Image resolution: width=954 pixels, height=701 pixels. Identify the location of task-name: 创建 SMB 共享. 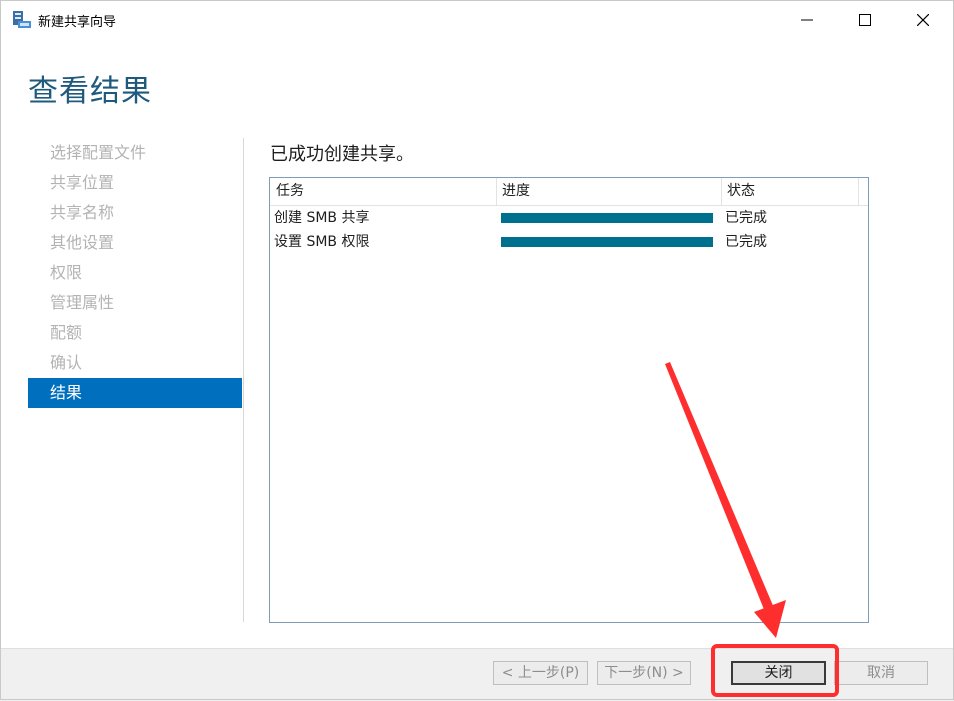
(322, 218).